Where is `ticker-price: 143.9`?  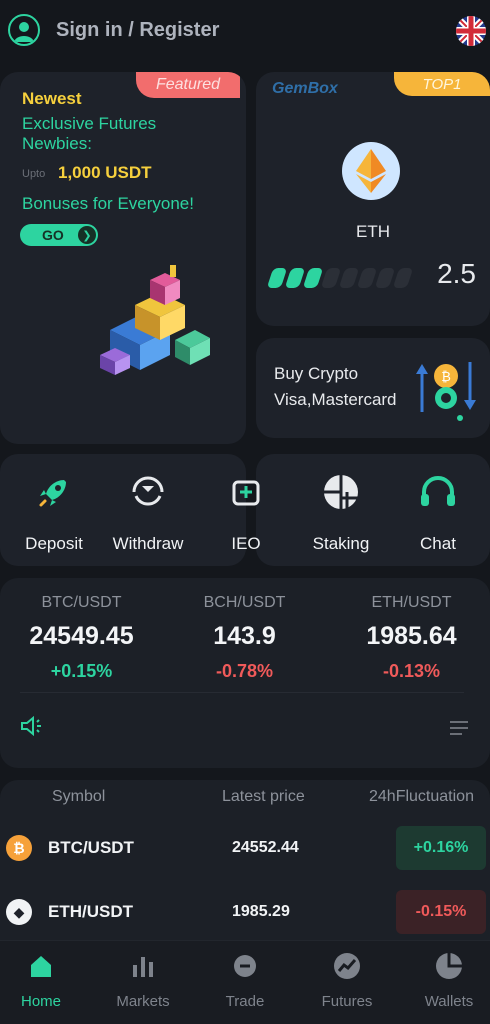
ticker-price: 143.9 is located at coordinates (244, 636).